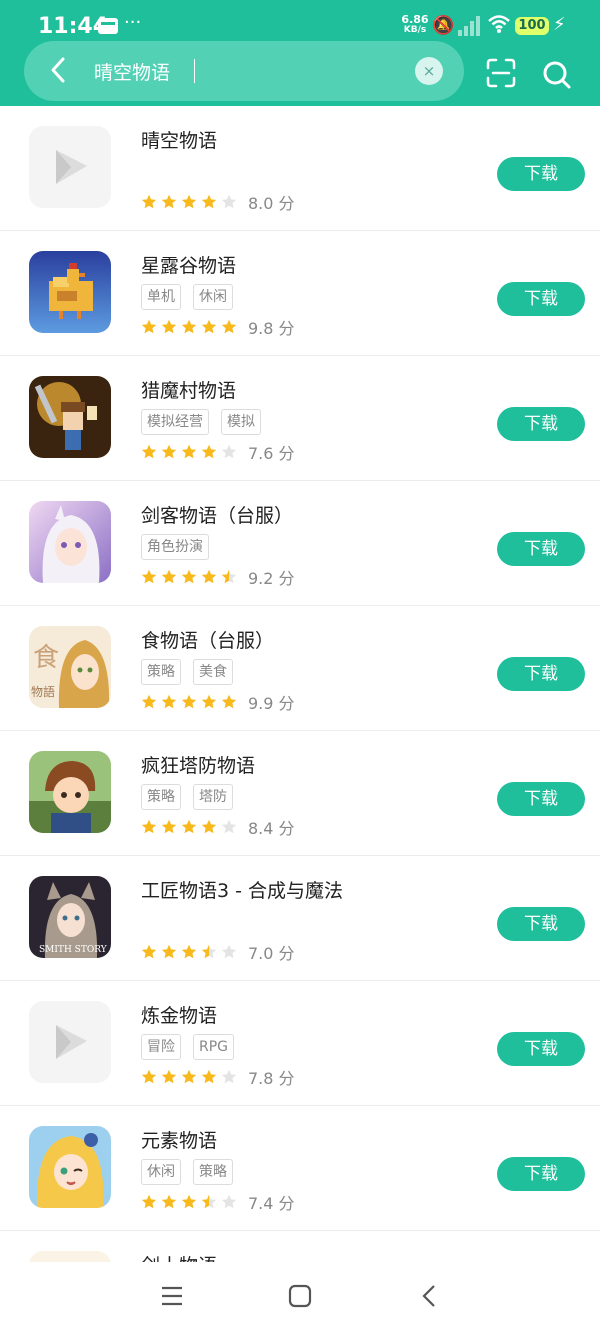  I want to click on list-item: 炼金物语 冒险 RPG 7.8 分 下载, so click(300, 1043).